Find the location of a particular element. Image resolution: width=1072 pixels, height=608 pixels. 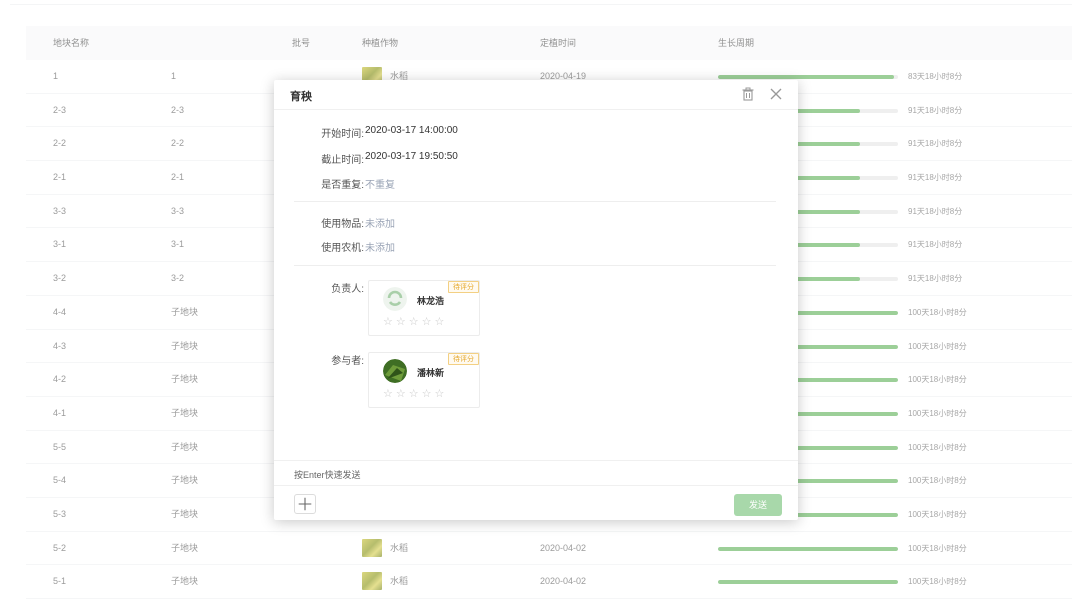

trash-icon is located at coordinates (748, 94).